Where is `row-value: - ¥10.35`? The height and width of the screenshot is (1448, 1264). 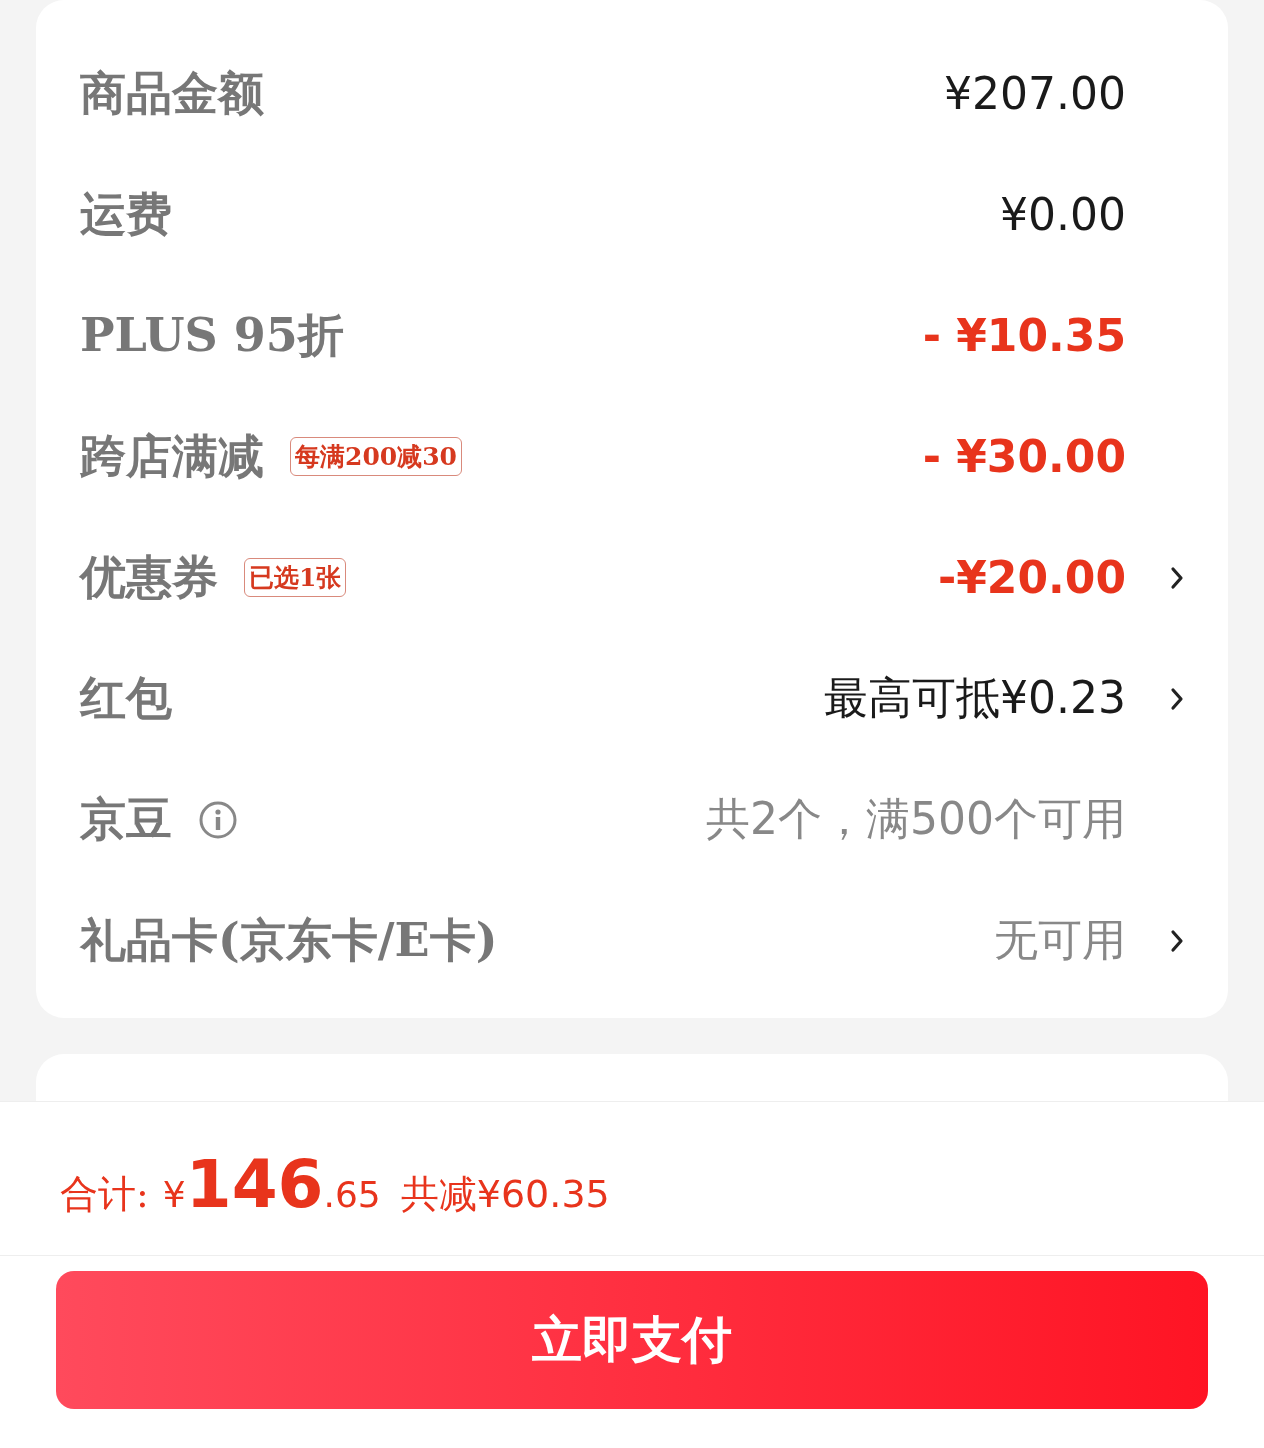 row-value: - ¥10.35 is located at coordinates (1024, 335).